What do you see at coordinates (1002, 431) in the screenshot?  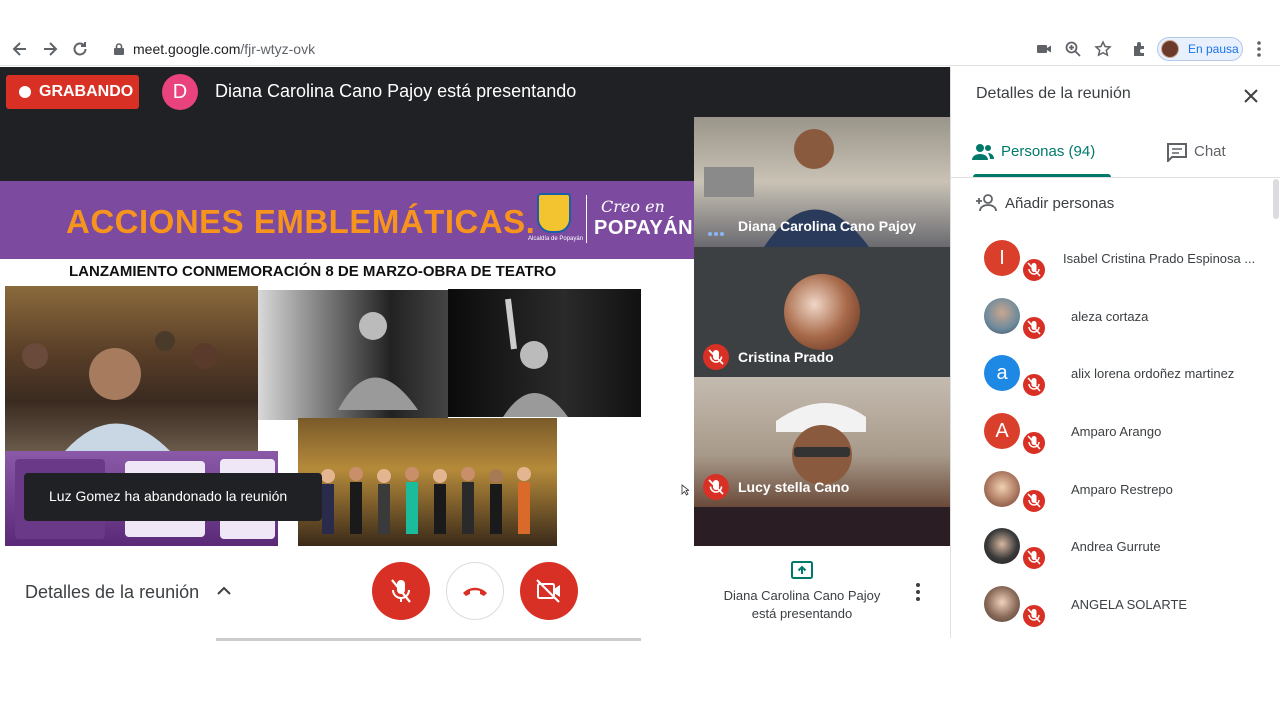 I see `person-avatar: A` at bounding box center [1002, 431].